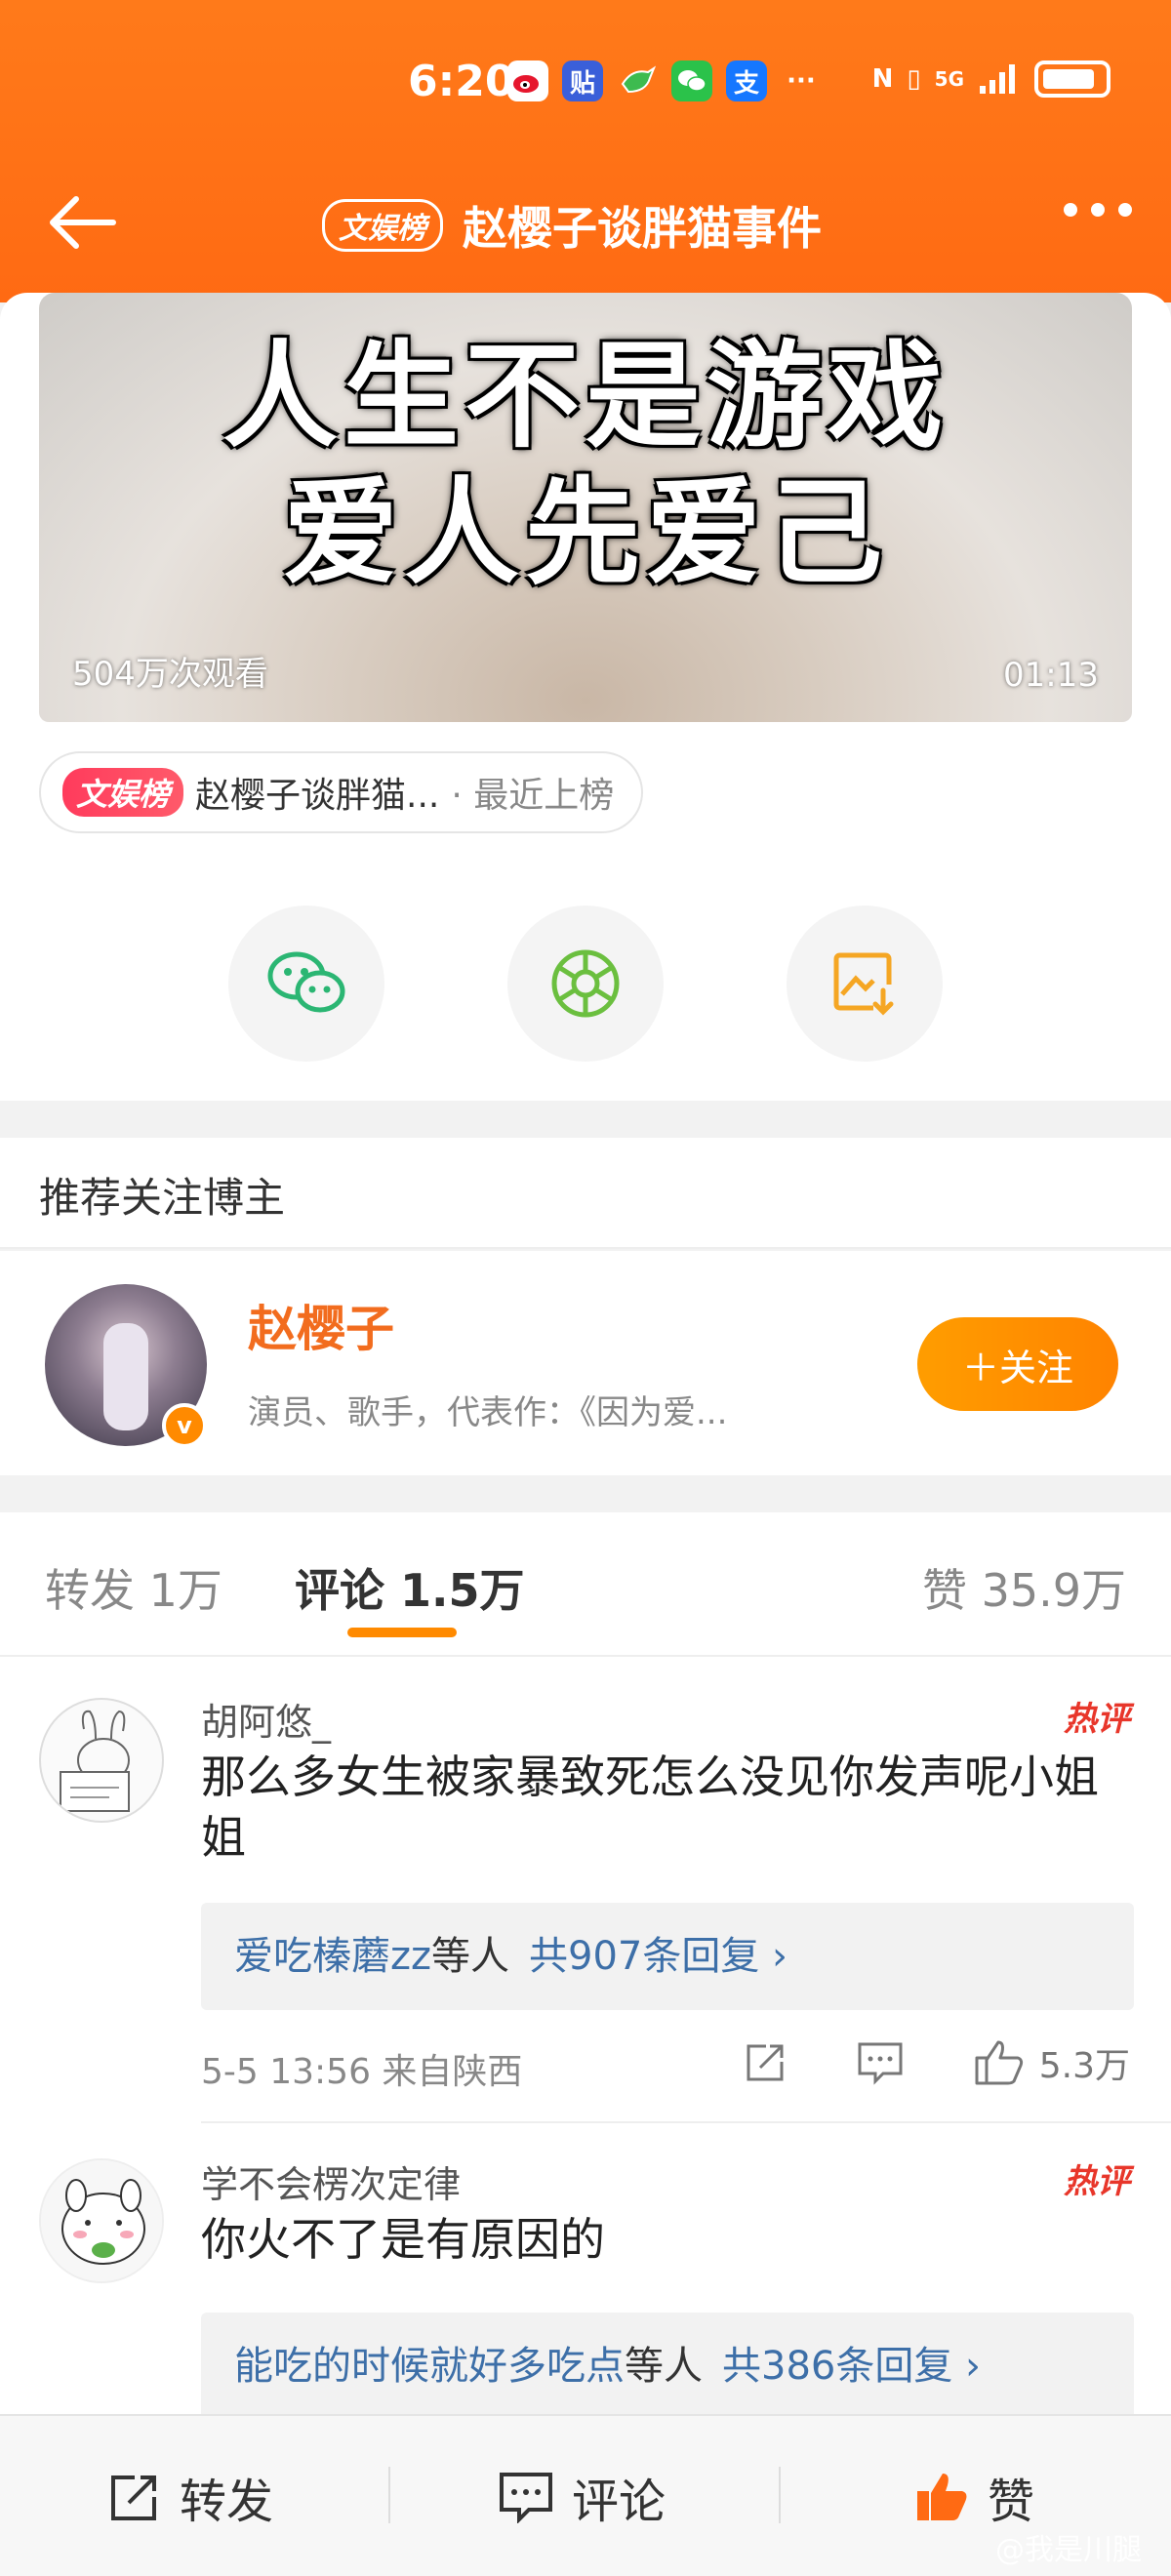 Image resolution: width=1171 pixels, height=2576 pixels. Describe the element at coordinates (914, 79) in the screenshot. I see `vibrate-icon: ▯` at that location.